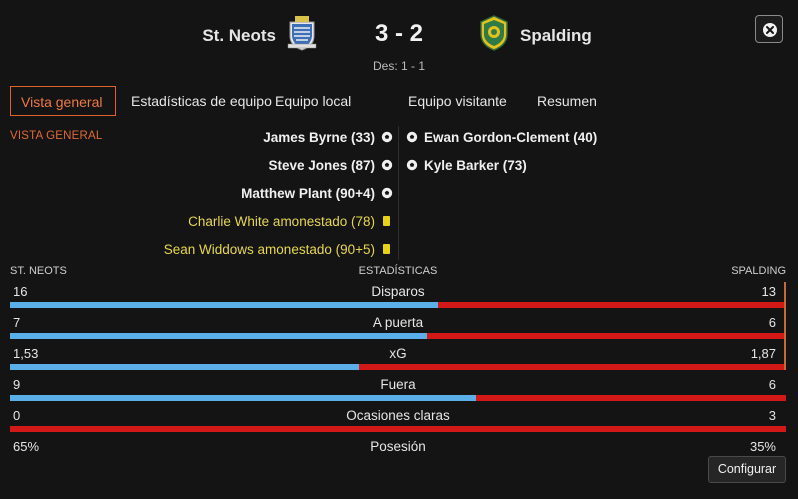  Describe the element at coordinates (302, 33) in the screenshot. I see `home-team-crest-icon` at that location.